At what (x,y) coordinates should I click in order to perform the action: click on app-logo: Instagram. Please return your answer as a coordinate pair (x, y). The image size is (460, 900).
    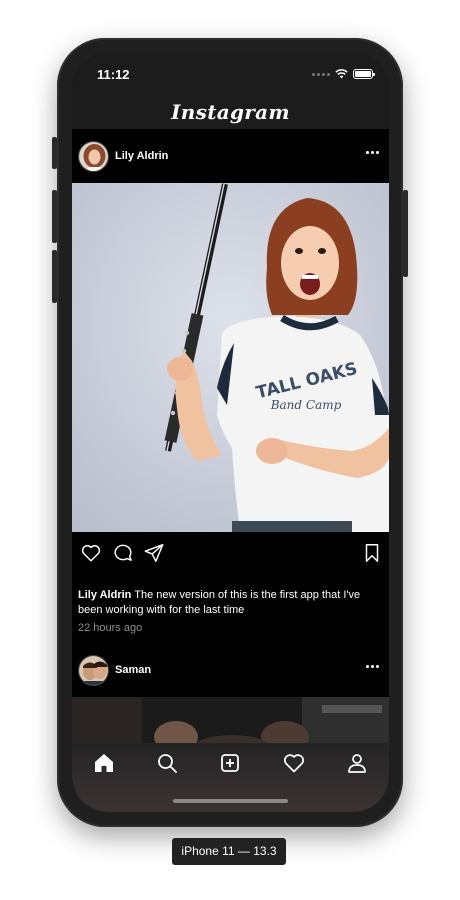
    Looking at the image, I should click on (230, 112).